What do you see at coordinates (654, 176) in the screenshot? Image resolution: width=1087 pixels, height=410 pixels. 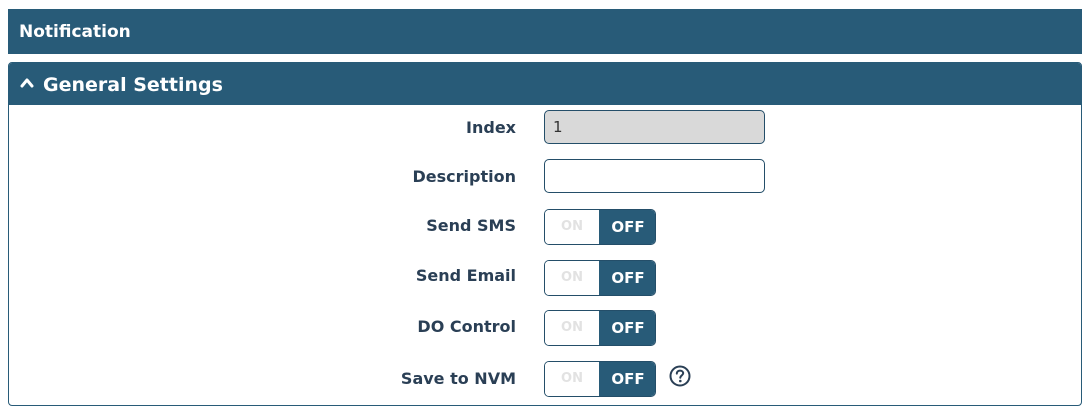 I see `description-input` at bounding box center [654, 176].